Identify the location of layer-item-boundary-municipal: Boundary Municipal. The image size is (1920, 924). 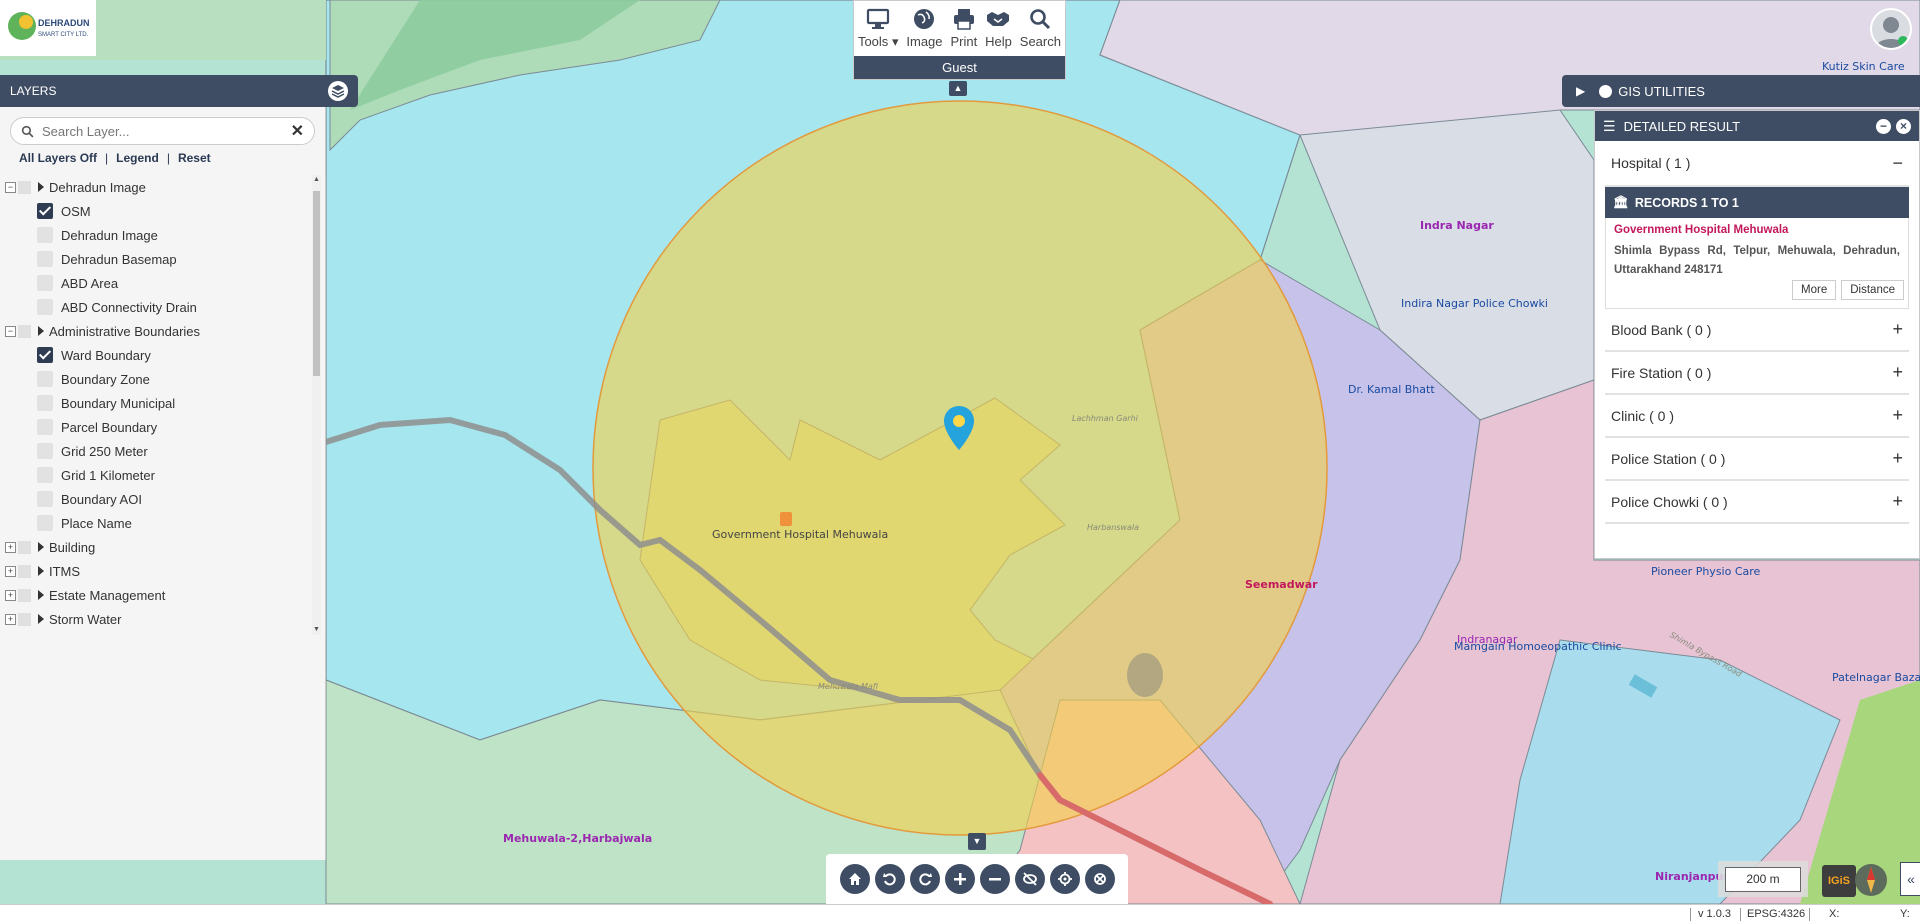
(158, 403).